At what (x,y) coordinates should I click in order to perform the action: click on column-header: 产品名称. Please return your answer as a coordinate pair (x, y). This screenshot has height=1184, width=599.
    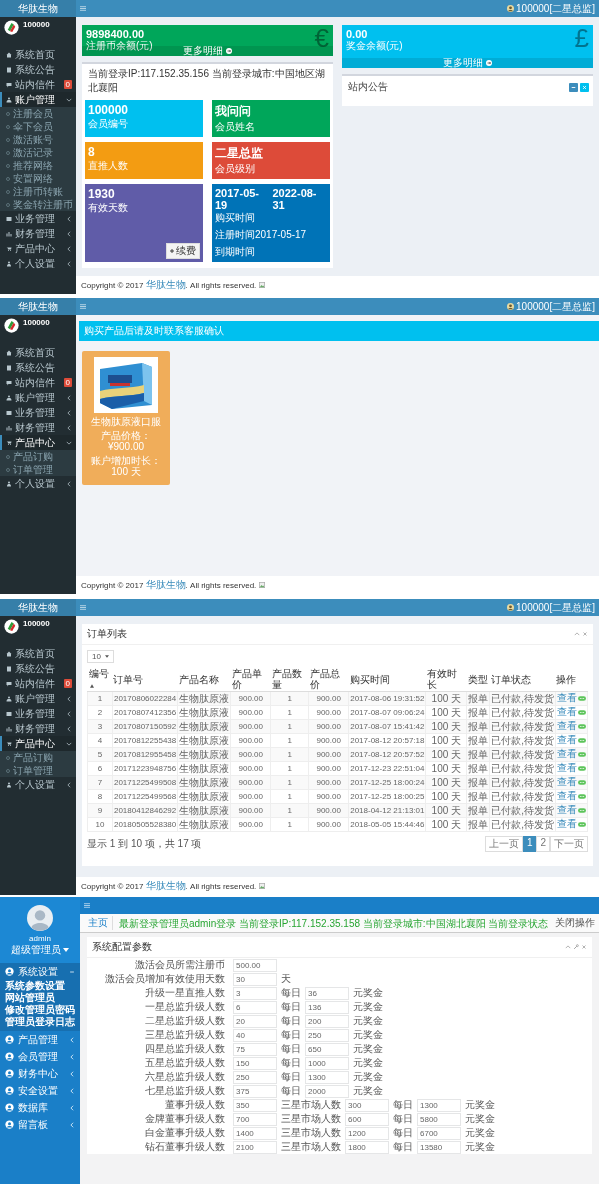
    Looking at the image, I should click on (204, 679).